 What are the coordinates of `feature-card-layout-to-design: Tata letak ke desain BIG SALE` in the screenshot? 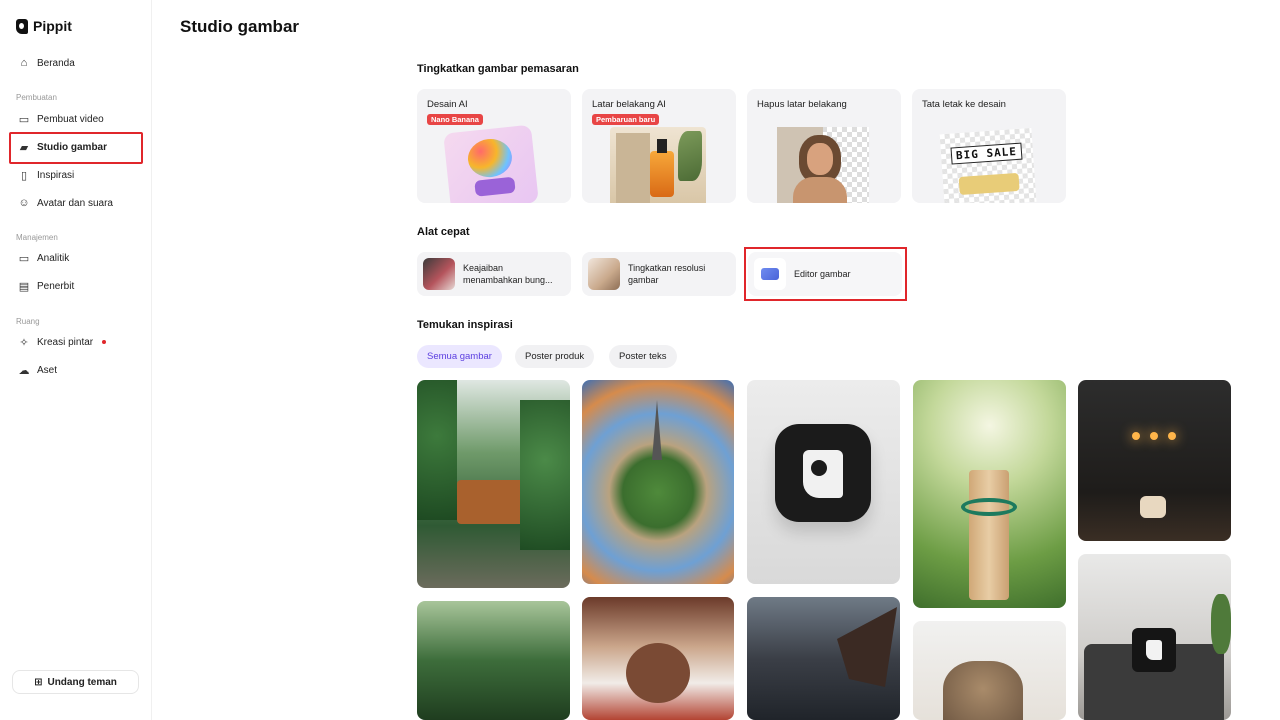 It's located at (989, 146).